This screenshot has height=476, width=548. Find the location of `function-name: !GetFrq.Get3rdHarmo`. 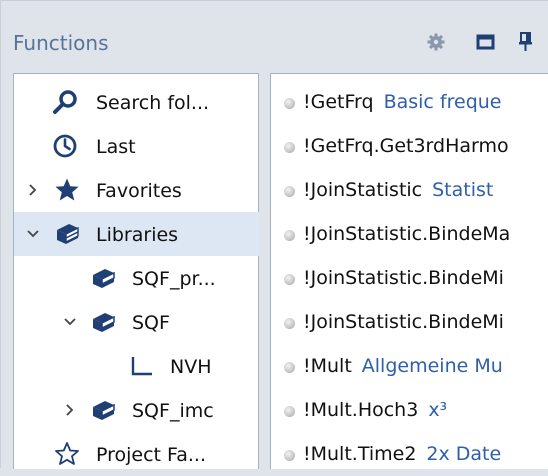

function-name: !GetFrq.Get3rdHarmo is located at coordinates (406, 146).